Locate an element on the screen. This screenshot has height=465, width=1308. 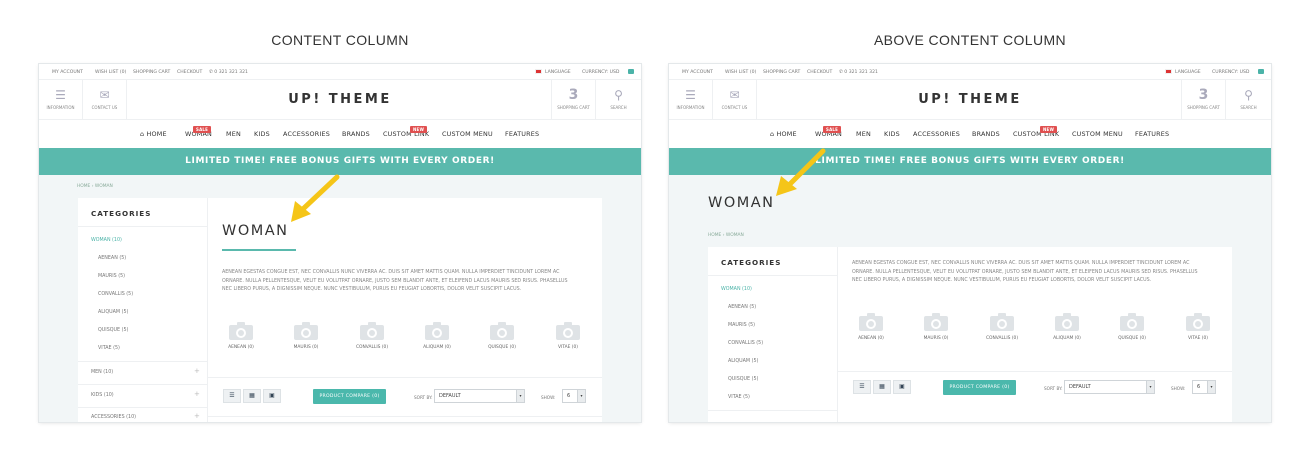
subcategory-label: MAURIS (0) is located at coordinates (306, 347).